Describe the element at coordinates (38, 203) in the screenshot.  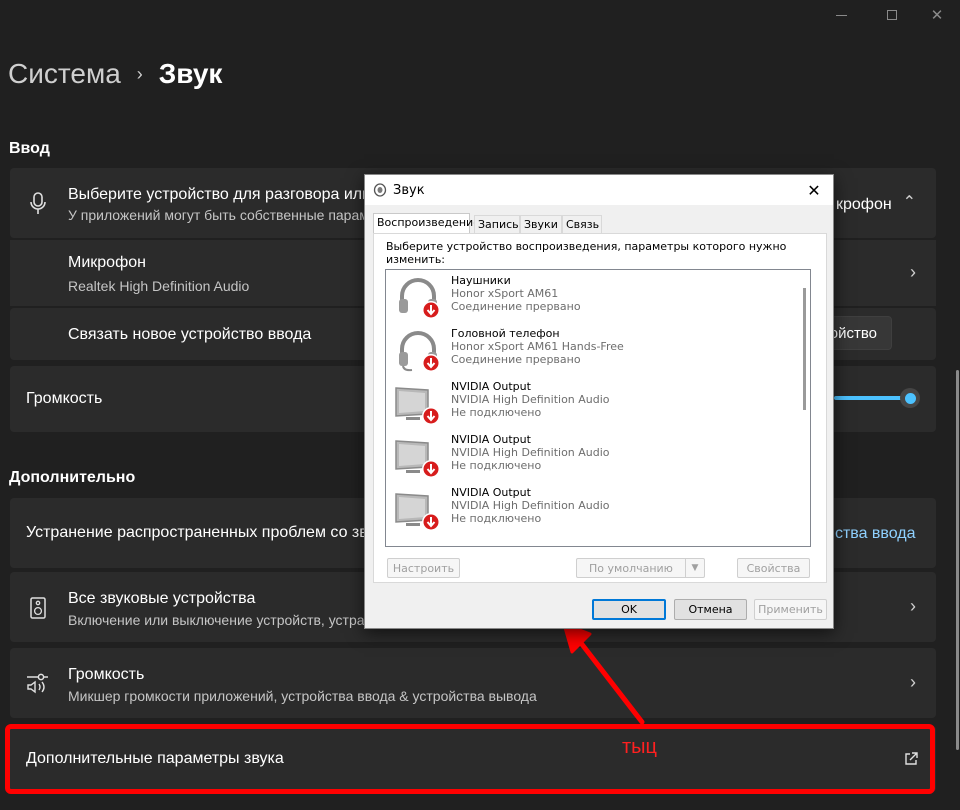
I see `microphone-icon` at that location.